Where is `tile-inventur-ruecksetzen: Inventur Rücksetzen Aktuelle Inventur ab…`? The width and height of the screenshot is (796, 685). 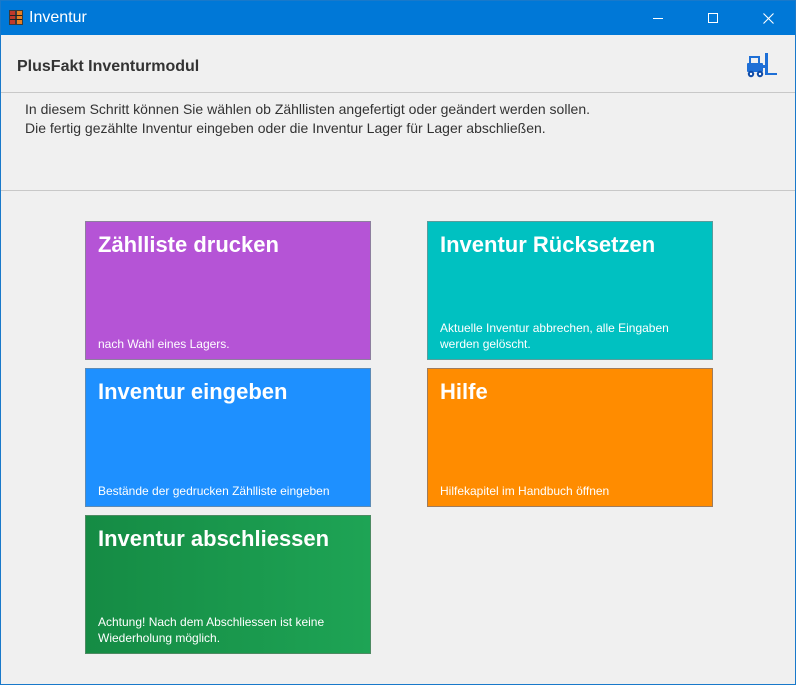 tile-inventur-ruecksetzen: Inventur Rücksetzen Aktuelle Inventur ab… is located at coordinates (570, 290).